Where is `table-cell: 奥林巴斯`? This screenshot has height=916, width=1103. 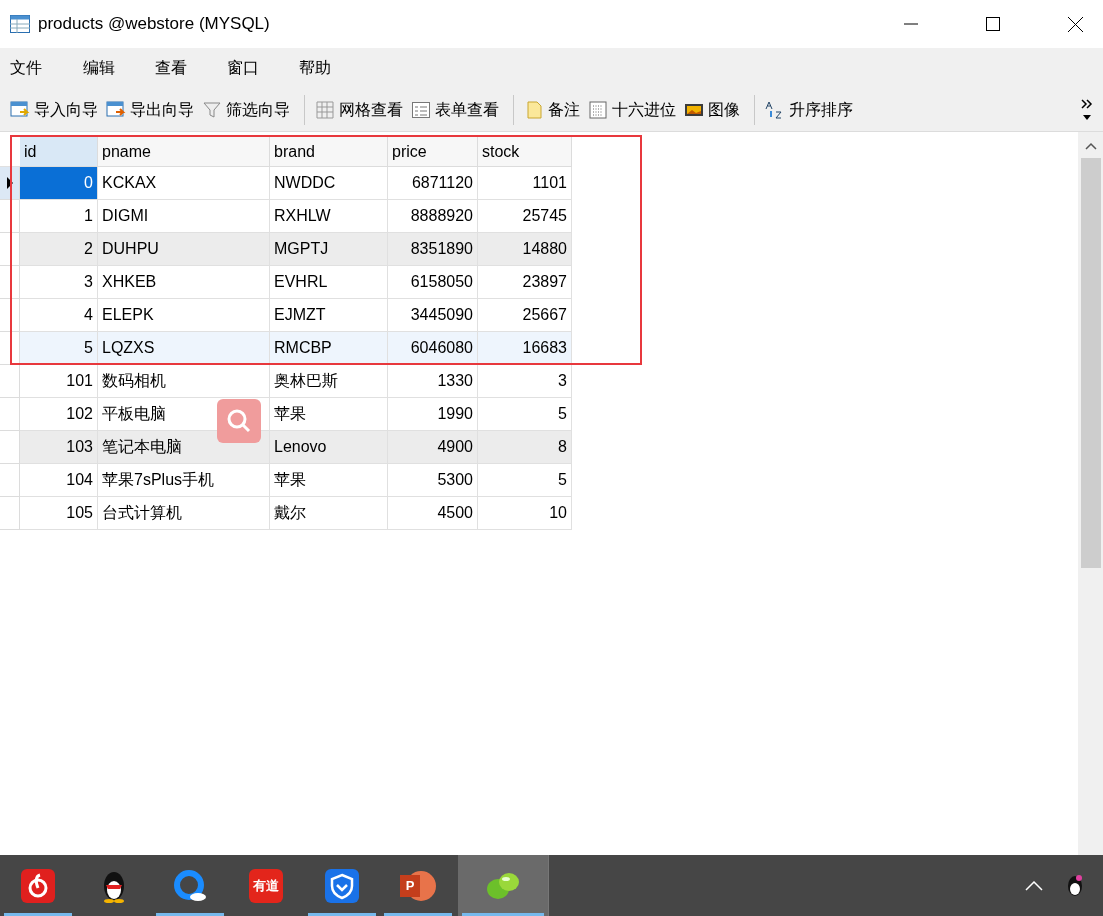
table-cell: 奥林巴斯 is located at coordinates (329, 381).